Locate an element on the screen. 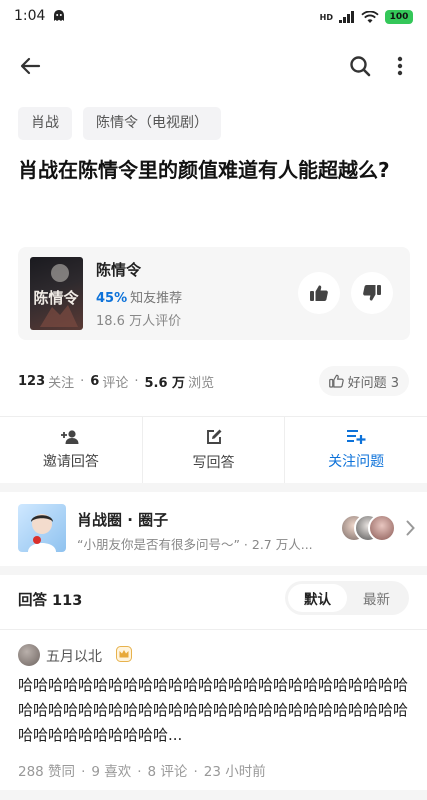 The height and width of the screenshot is (800, 427). good-question-button: 好问题 3 is located at coordinates (363, 381).